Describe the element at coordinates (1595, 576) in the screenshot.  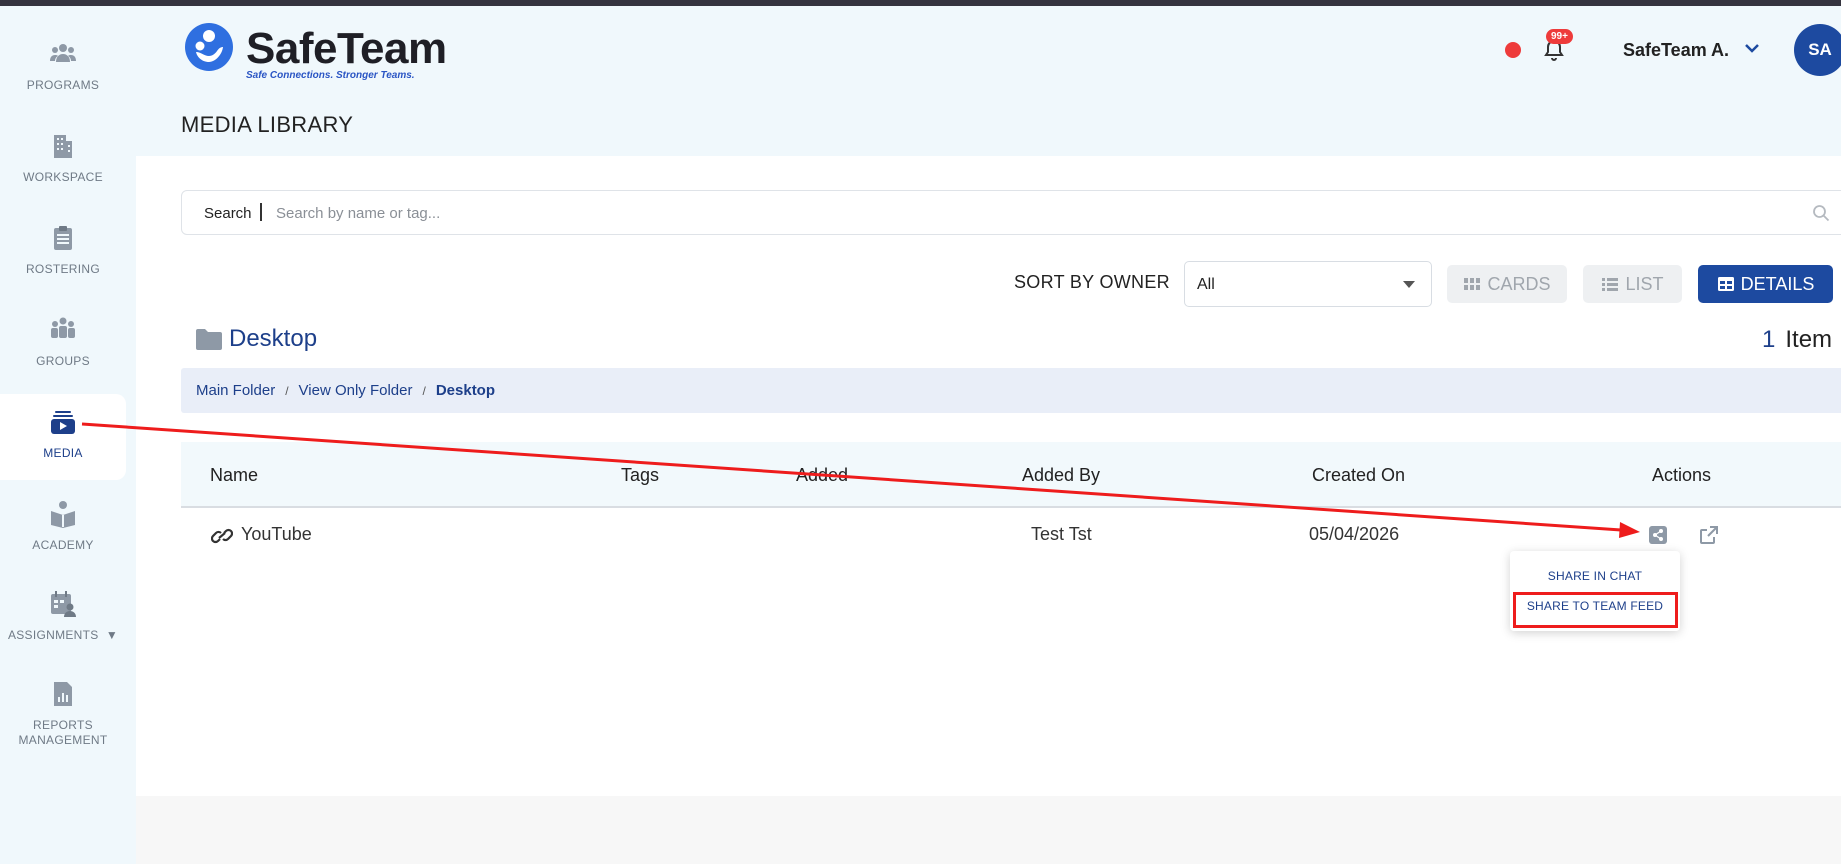
I see `share-in-chat-menu-item: SHARE IN CHAT` at that location.